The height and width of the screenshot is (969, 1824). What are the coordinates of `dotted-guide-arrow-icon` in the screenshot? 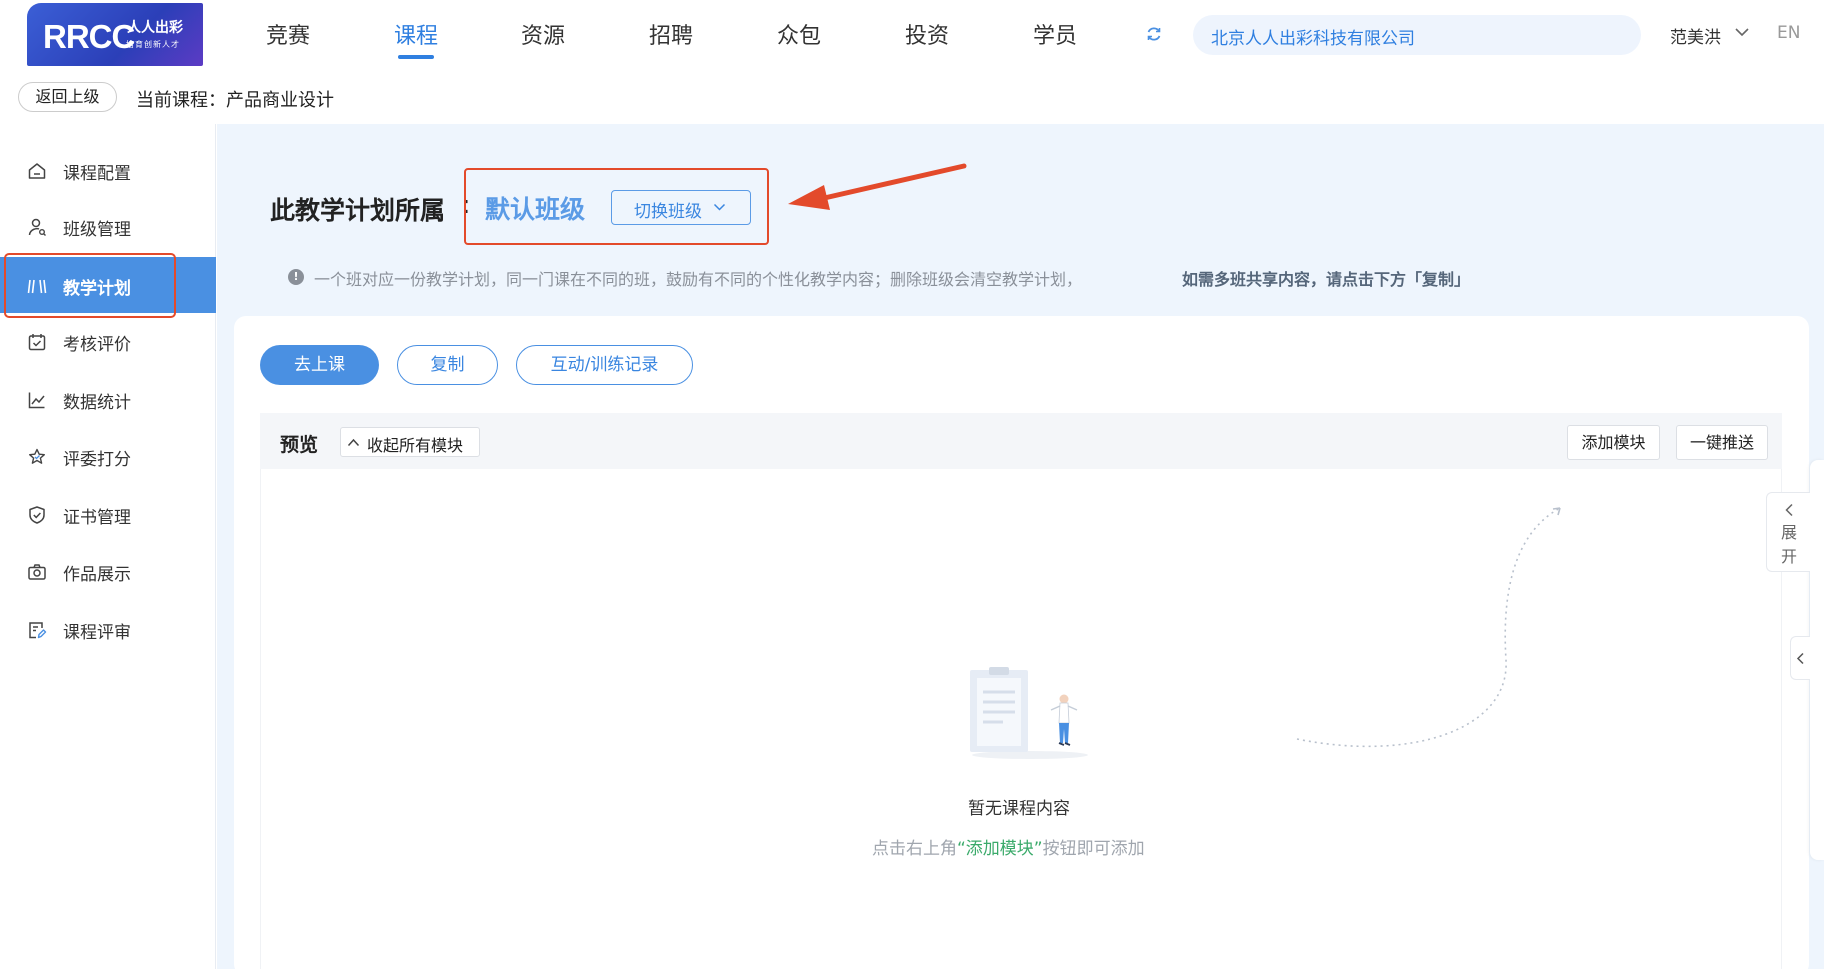 It's located at (1428, 627).